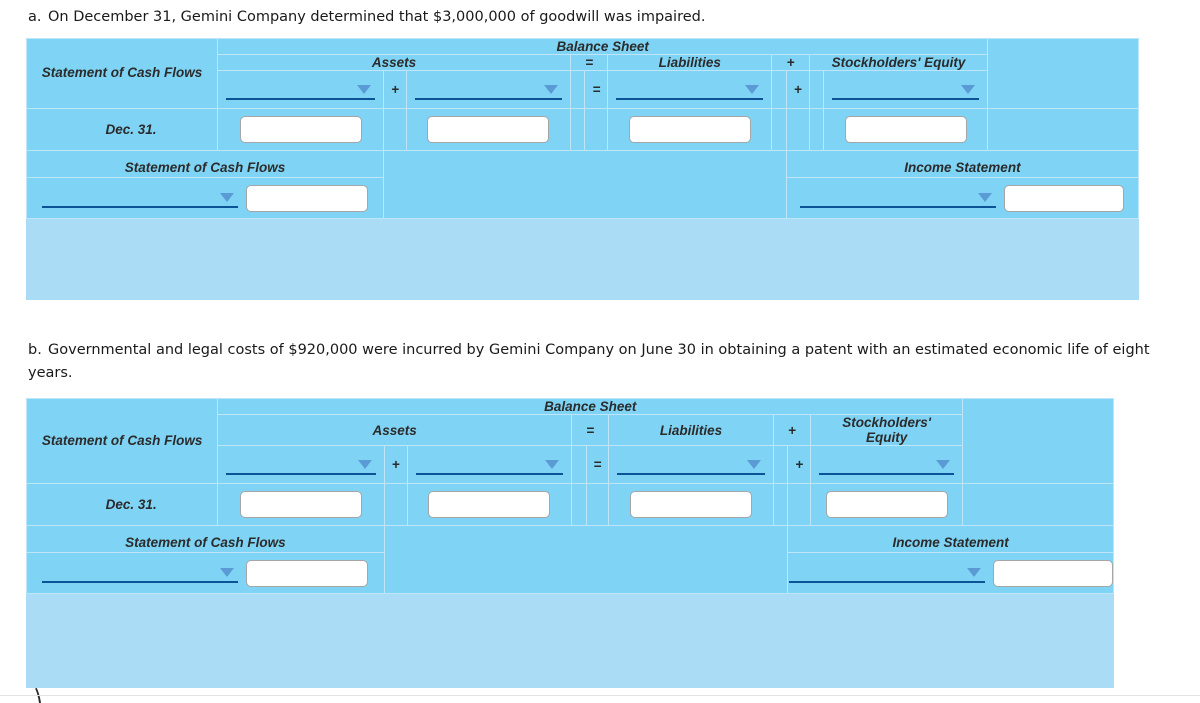 Image resolution: width=1200 pixels, height=703 pixels. I want to click on assets-label: Assets, so click(394, 430).